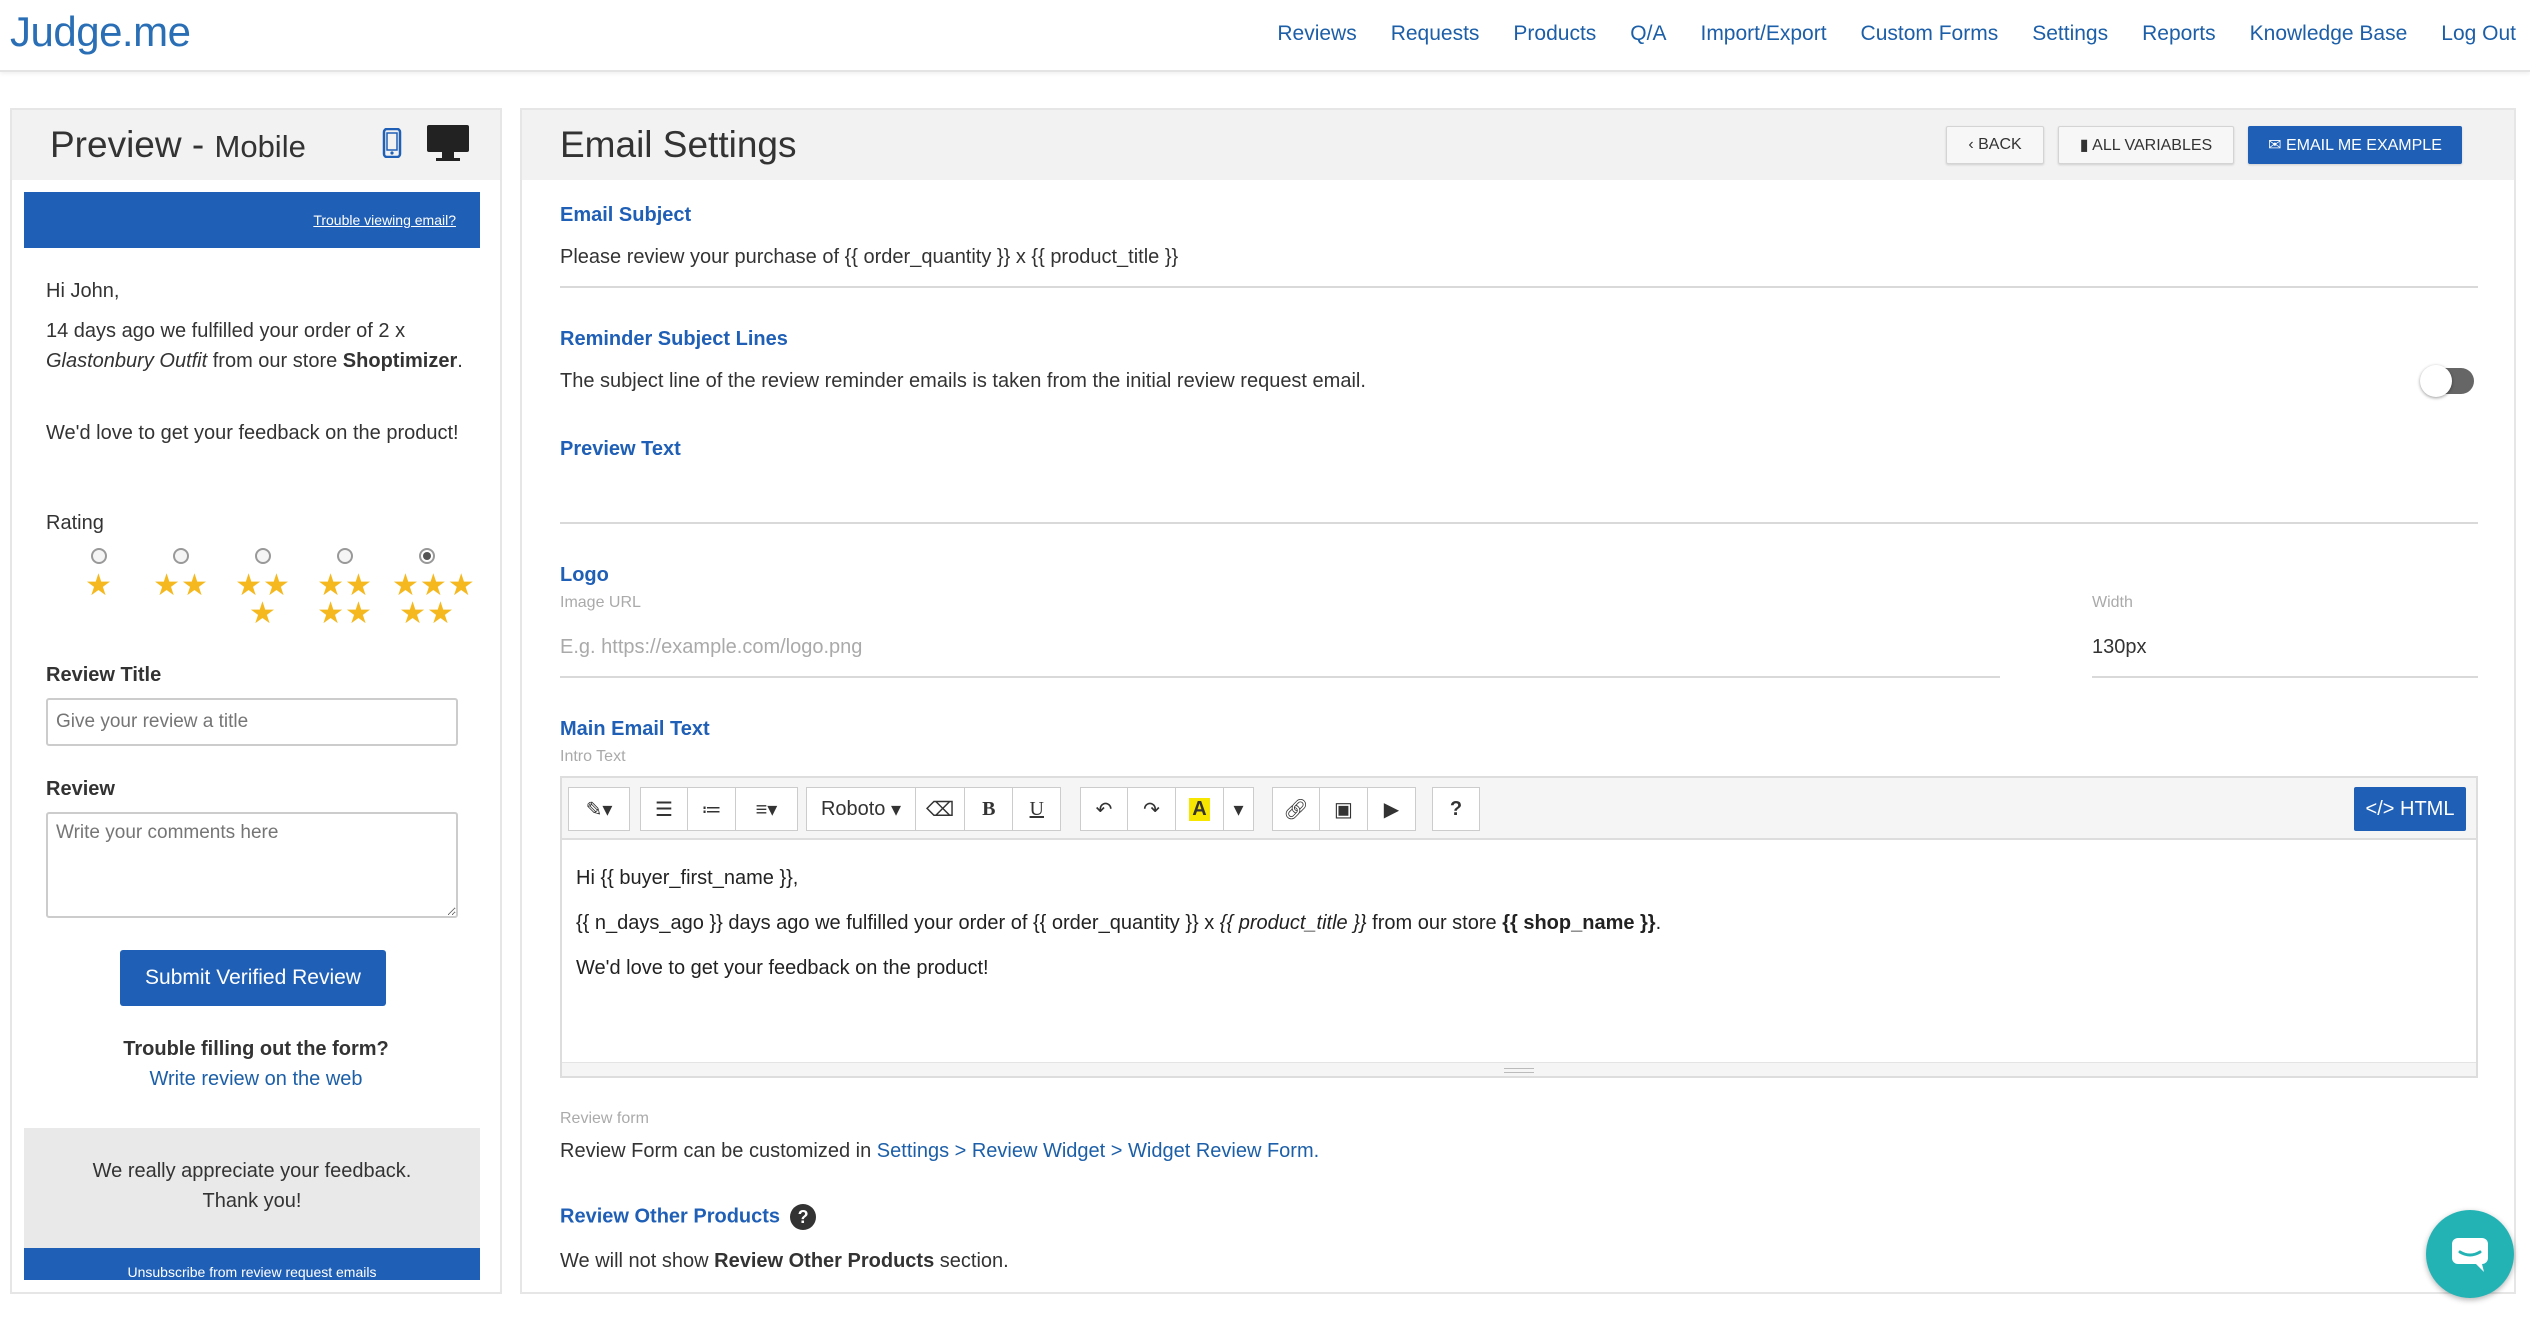 This screenshot has height=1322, width=2530. I want to click on insert-link-button: 🔗︎, so click(1296, 809).